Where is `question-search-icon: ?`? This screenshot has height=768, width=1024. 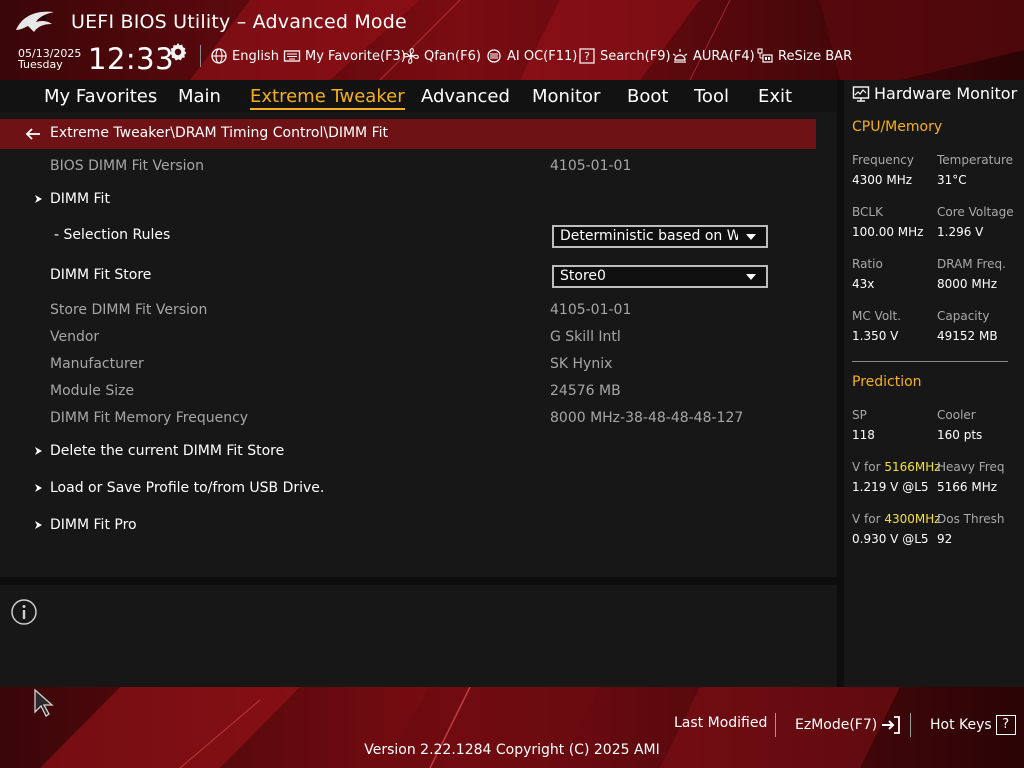
question-search-icon: ? is located at coordinates (587, 56).